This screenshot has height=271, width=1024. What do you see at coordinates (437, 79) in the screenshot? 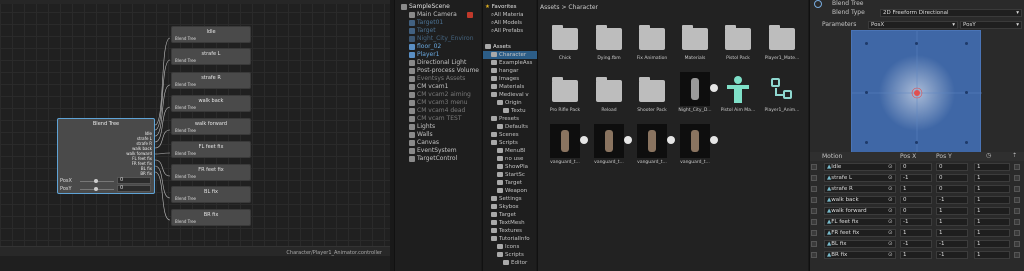
I see `hierarchy-item: Eventsys Assets` at bounding box center [437, 79].